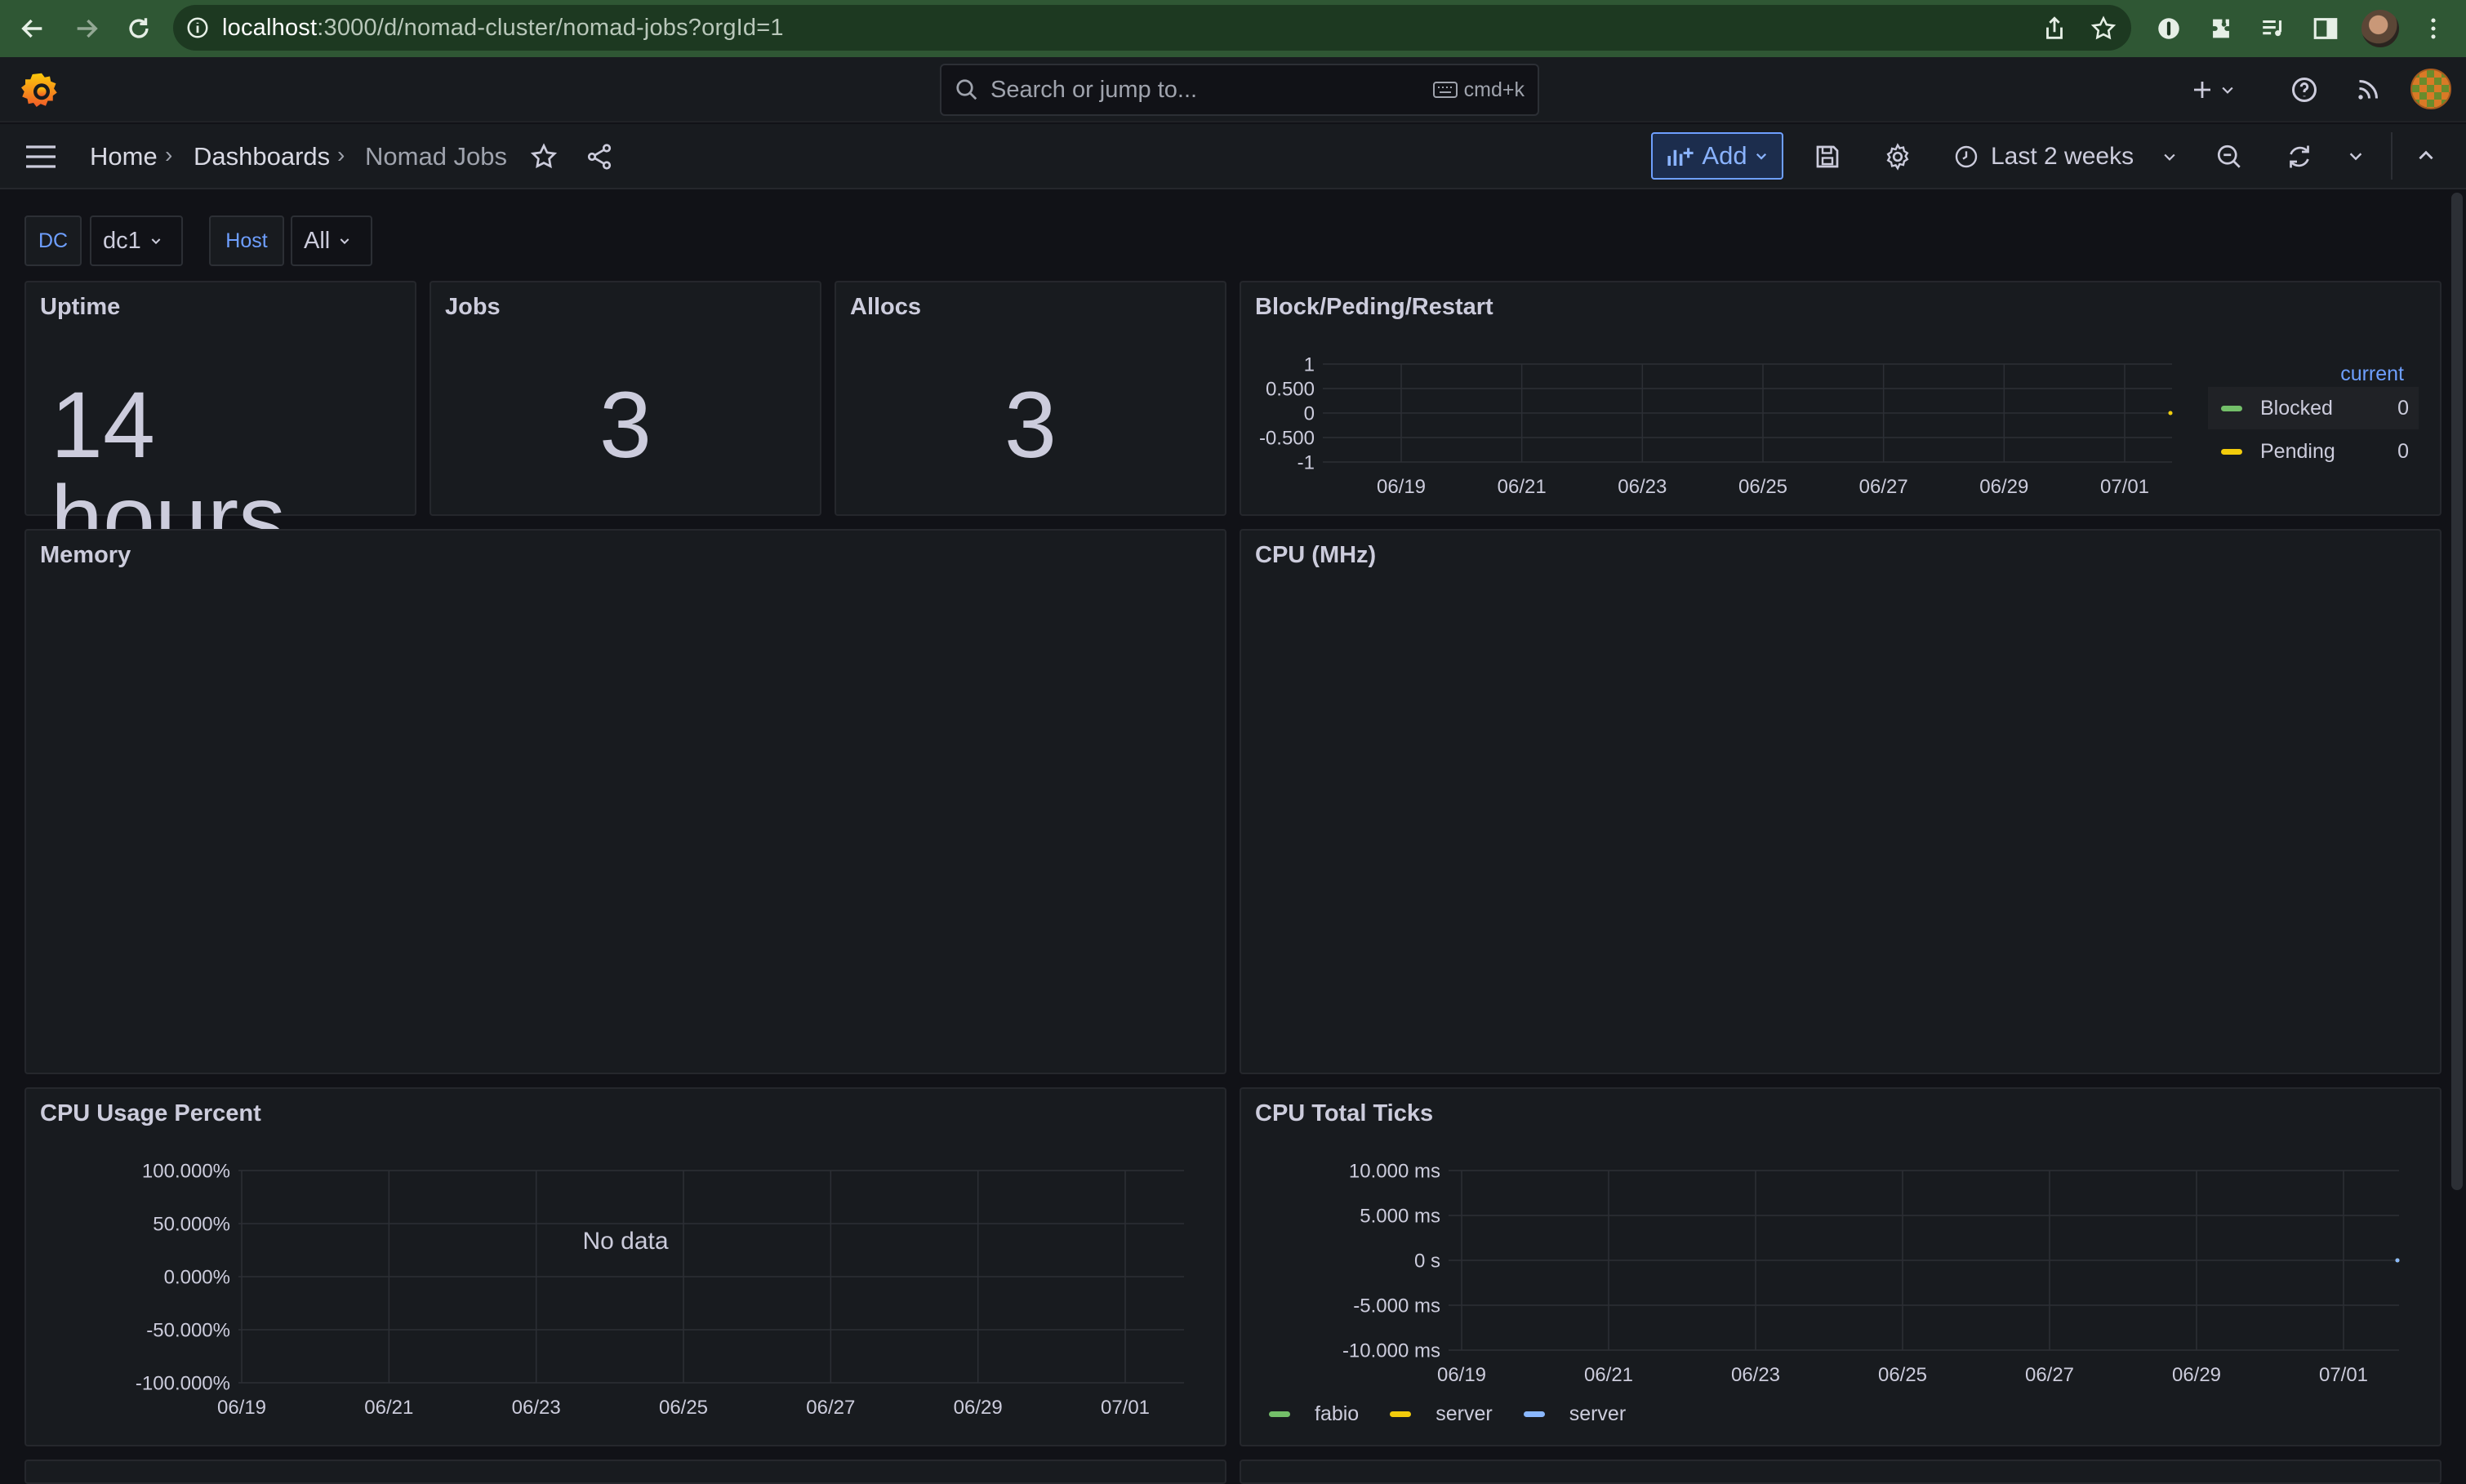 This screenshot has height=1484, width=2466. What do you see at coordinates (183, 1383) in the screenshot?
I see `y-tick-label: -100.000%` at bounding box center [183, 1383].